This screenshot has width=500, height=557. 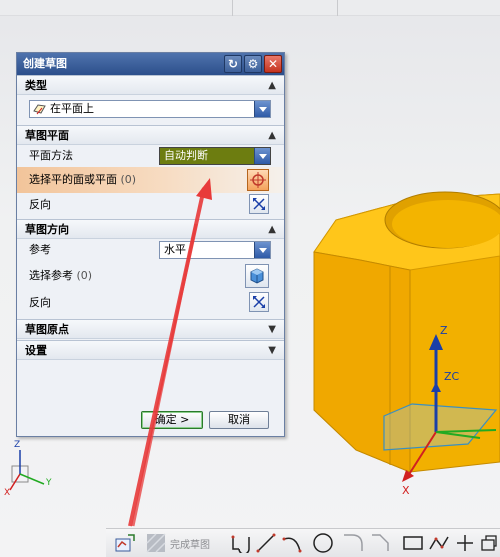 I want to click on chamfer-icon, so click(x=380, y=543).